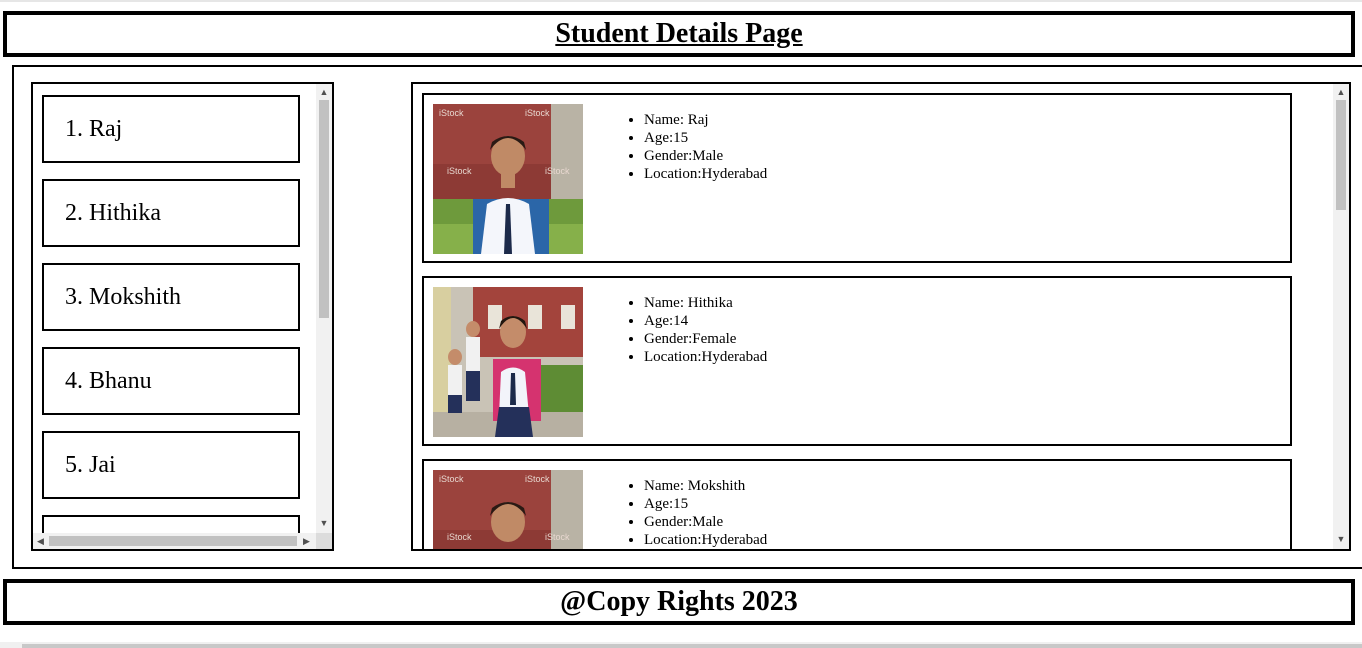  Describe the element at coordinates (306, 541) in the screenshot. I see `scroll-right-arrow-icon: ▶` at that location.